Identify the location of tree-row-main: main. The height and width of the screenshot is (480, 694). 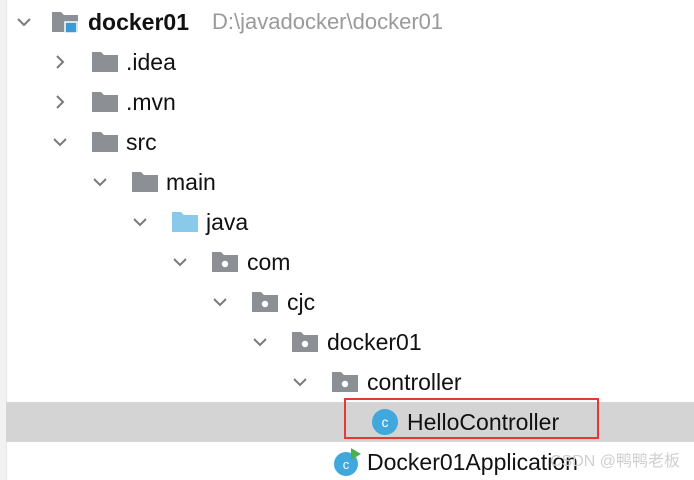
(350, 182).